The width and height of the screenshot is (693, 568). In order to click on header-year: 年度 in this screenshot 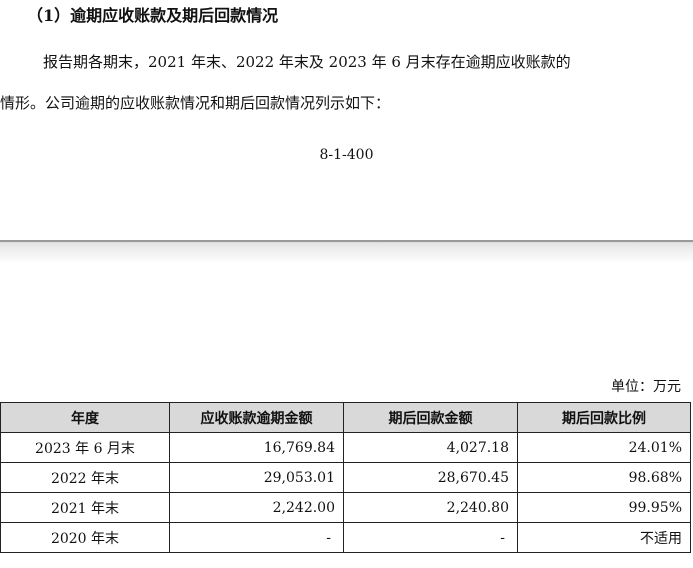, I will do `click(85, 417)`.